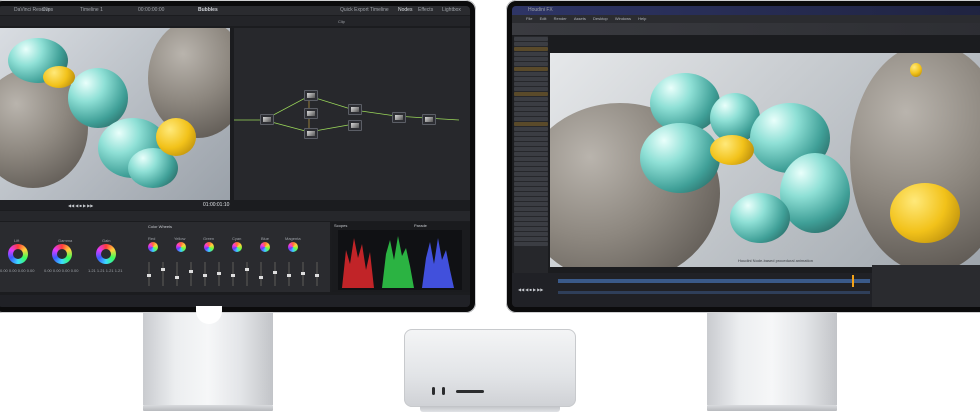  What do you see at coordinates (235, 301) in the screenshot?
I see `page-bar` at bounding box center [235, 301].